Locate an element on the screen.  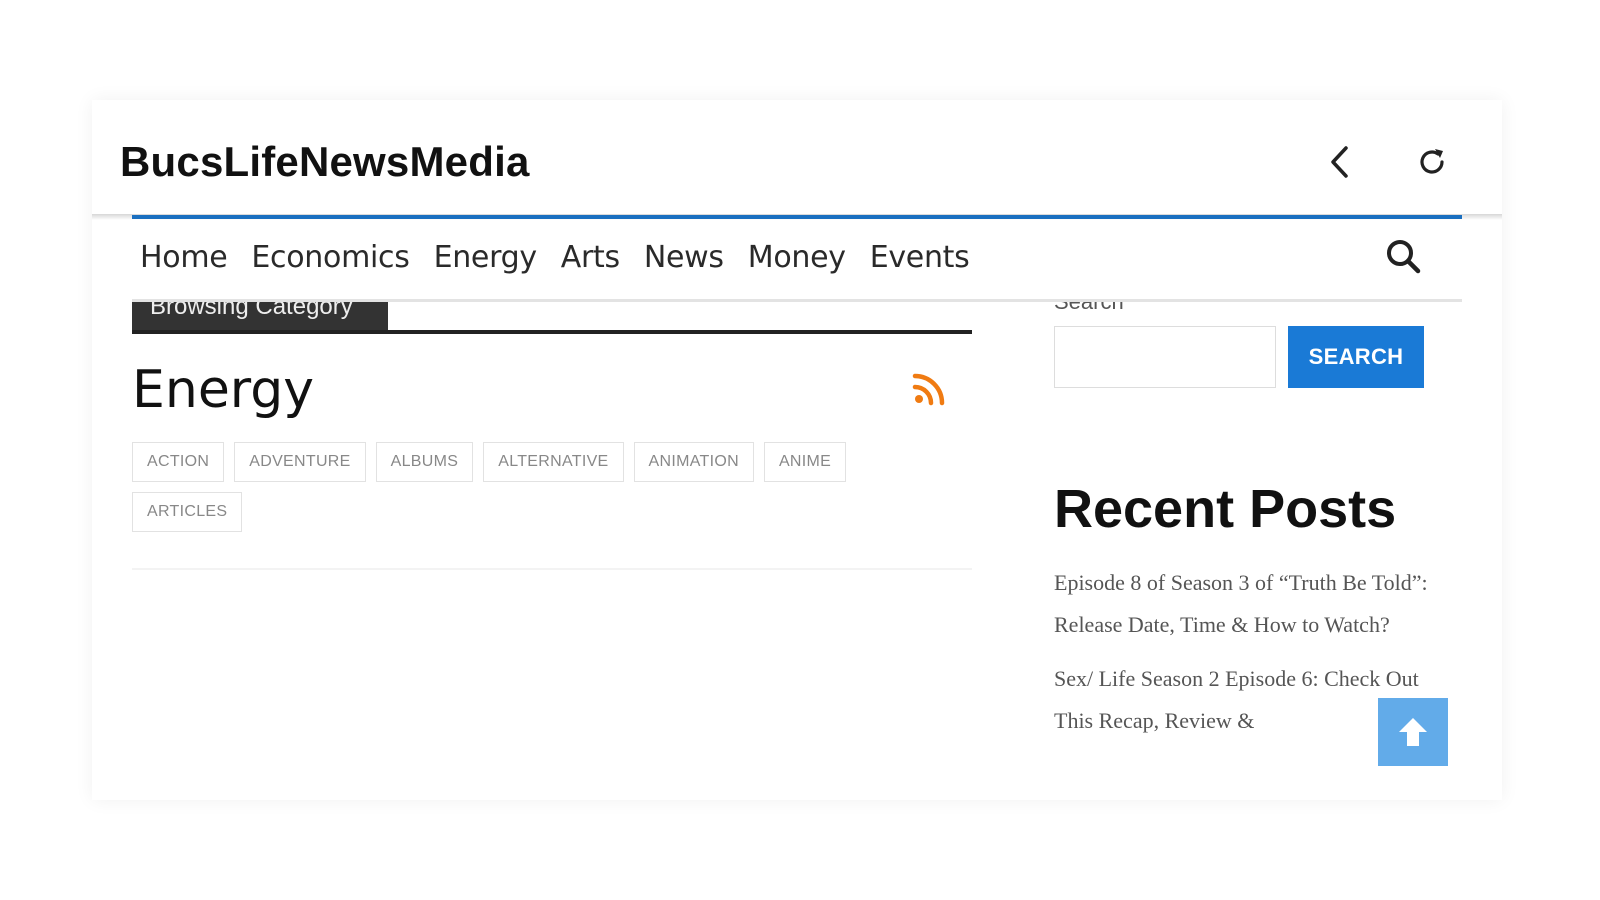
tag-albums: ALBUMS is located at coordinates (424, 462).